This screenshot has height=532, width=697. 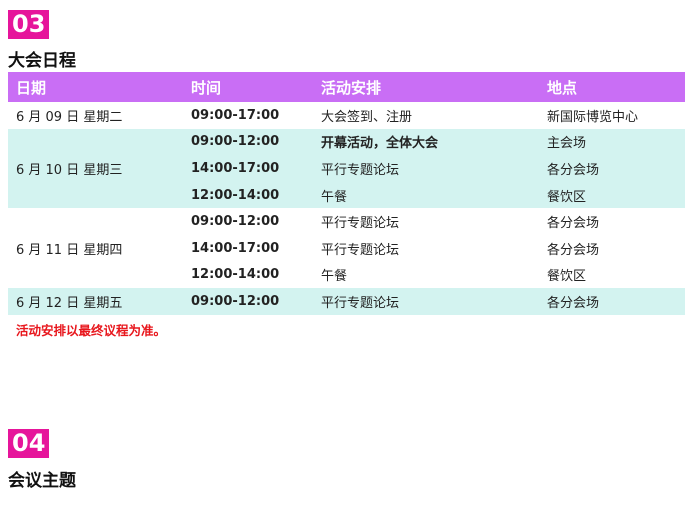 I want to click on schedule-note: 活动安排以最终议程为准。, so click(x=91, y=330).